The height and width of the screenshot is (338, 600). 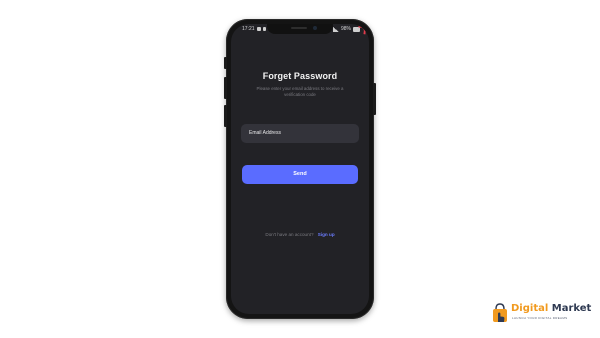 I want to click on page-title: Forget Password, so click(x=300, y=76).